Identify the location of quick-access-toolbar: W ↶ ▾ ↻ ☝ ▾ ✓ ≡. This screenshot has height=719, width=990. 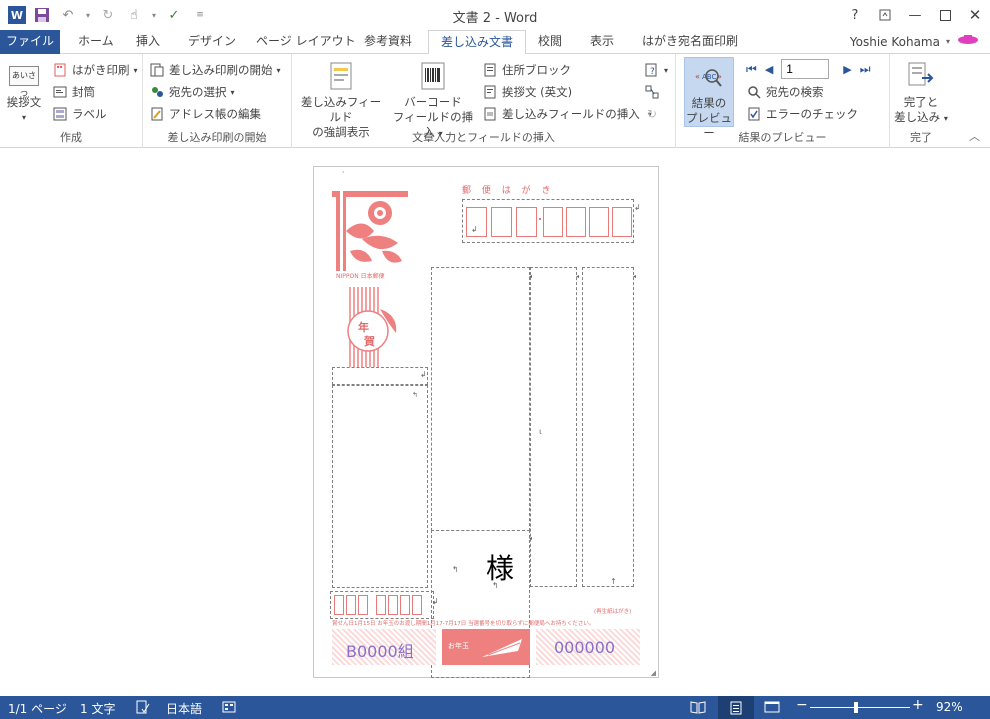
(109, 15).